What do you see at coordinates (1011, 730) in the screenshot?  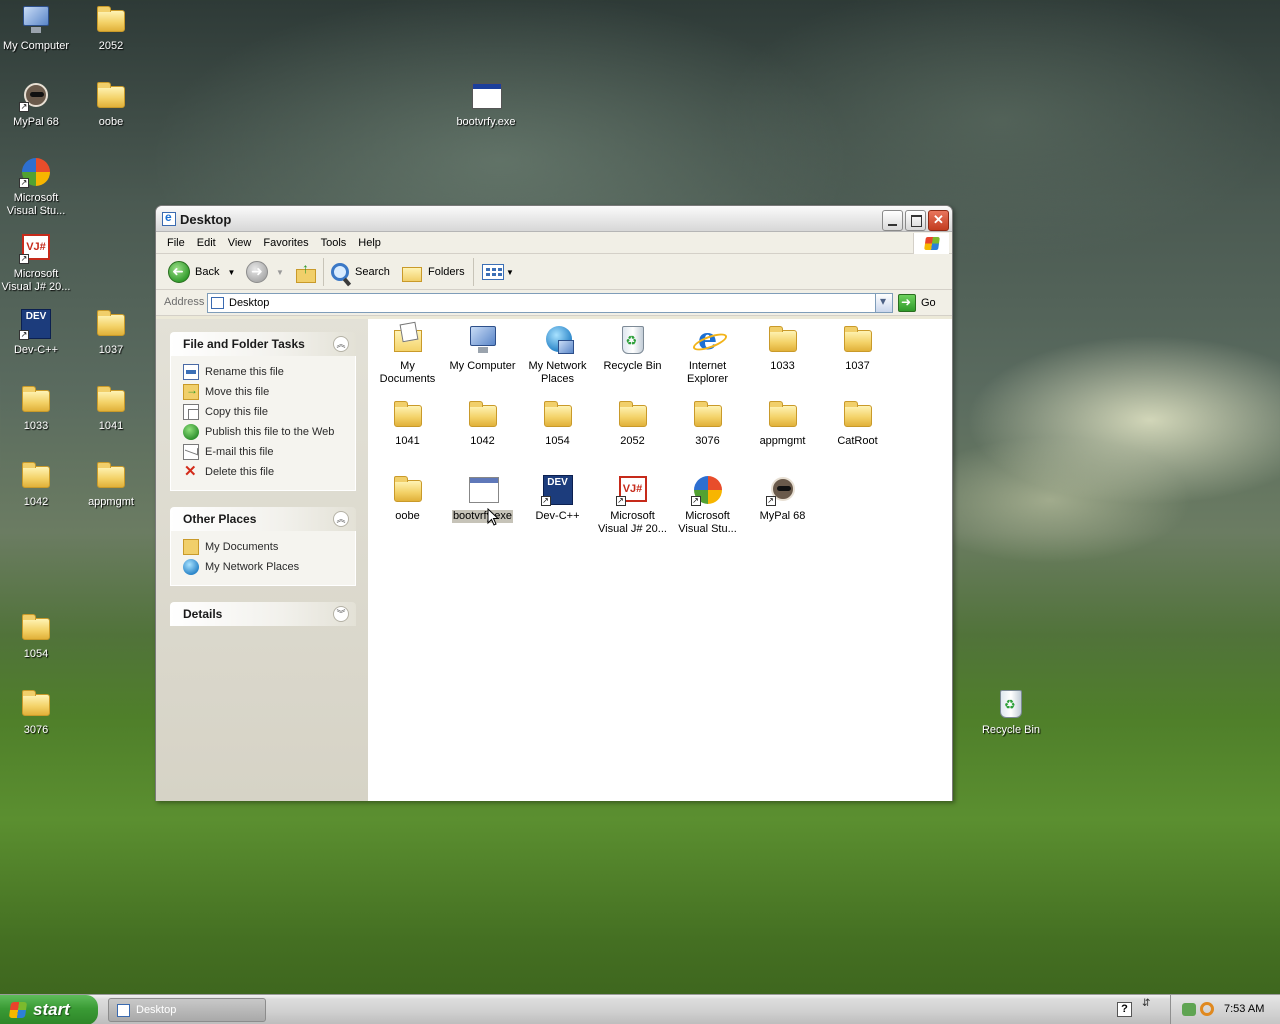 I see `desktop-icon-label: Recycle Bin` at bounding box center [1011, 730].